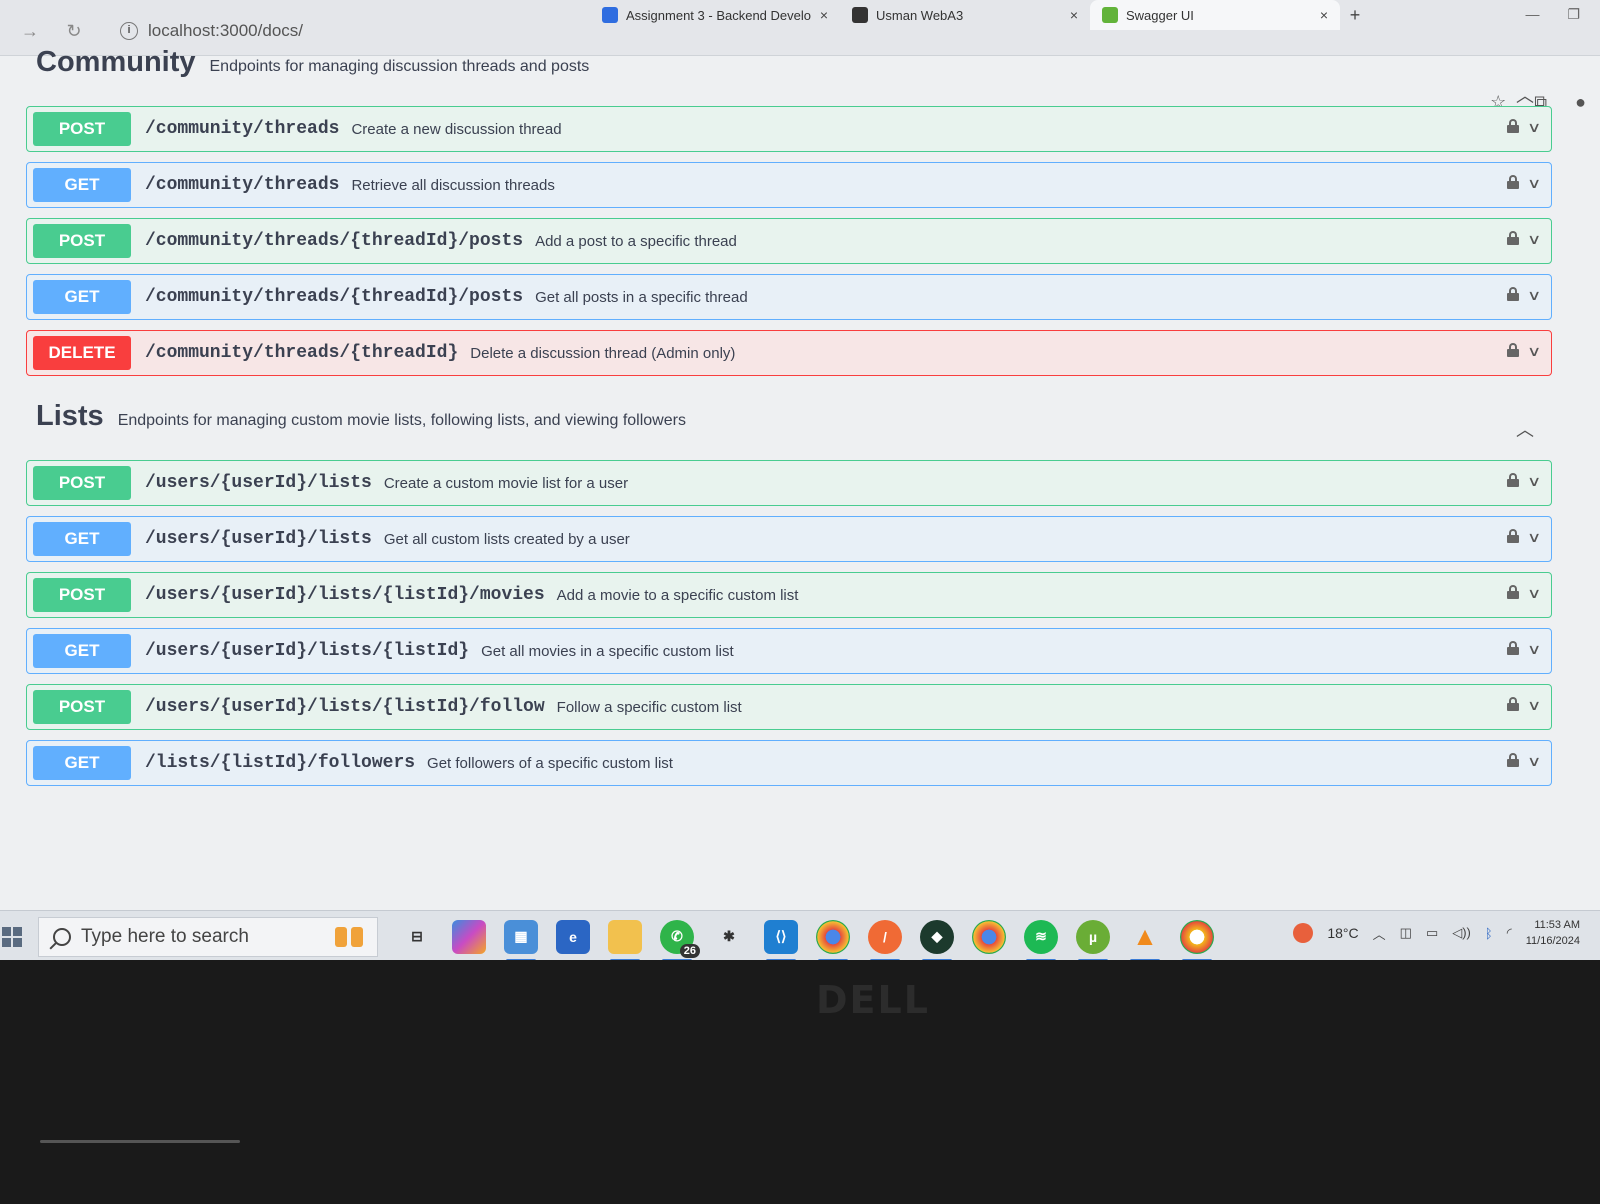 The image size is (1600, 1204). I want to click on windows-start-icon, so click(12, 936).